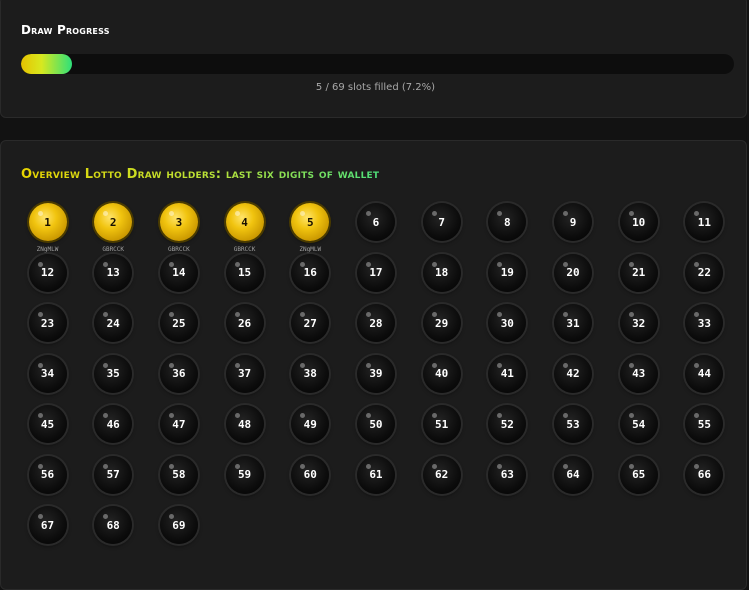  Describe the element at coordinates (244, 222) in the screenshot. I see `filled-ball: 4` at that location.